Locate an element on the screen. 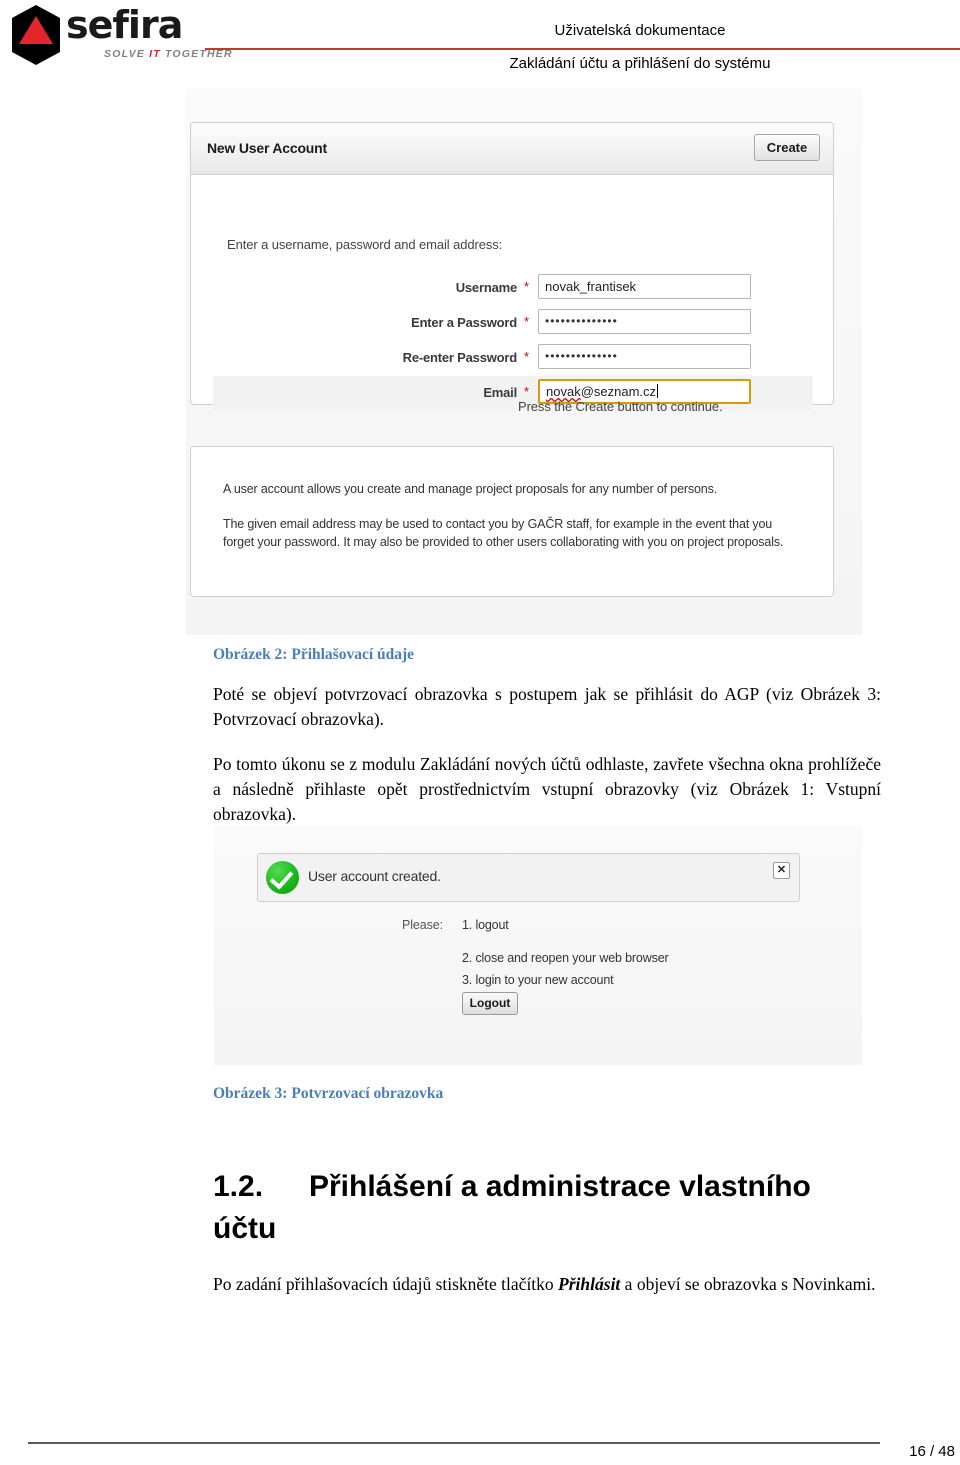 The height and width of the screenshot is (1465, 960). para3-after: a objeví se obrazovka s Novinkami. is located at coordinates (748, 1284).